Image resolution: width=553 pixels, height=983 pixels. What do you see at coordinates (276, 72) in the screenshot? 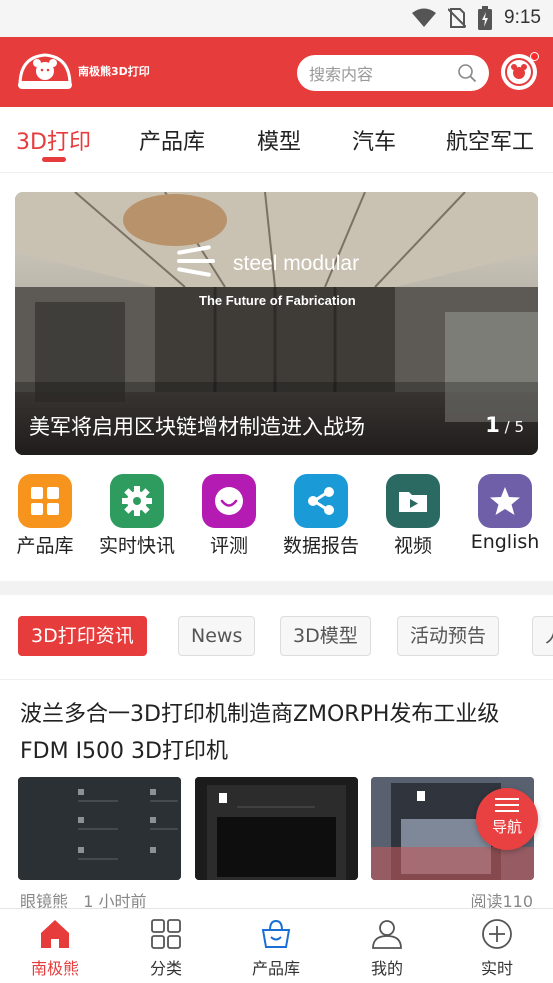
I see `app-header: 南极熊3D打印 搜索内容` at bounding box center [276, 72].